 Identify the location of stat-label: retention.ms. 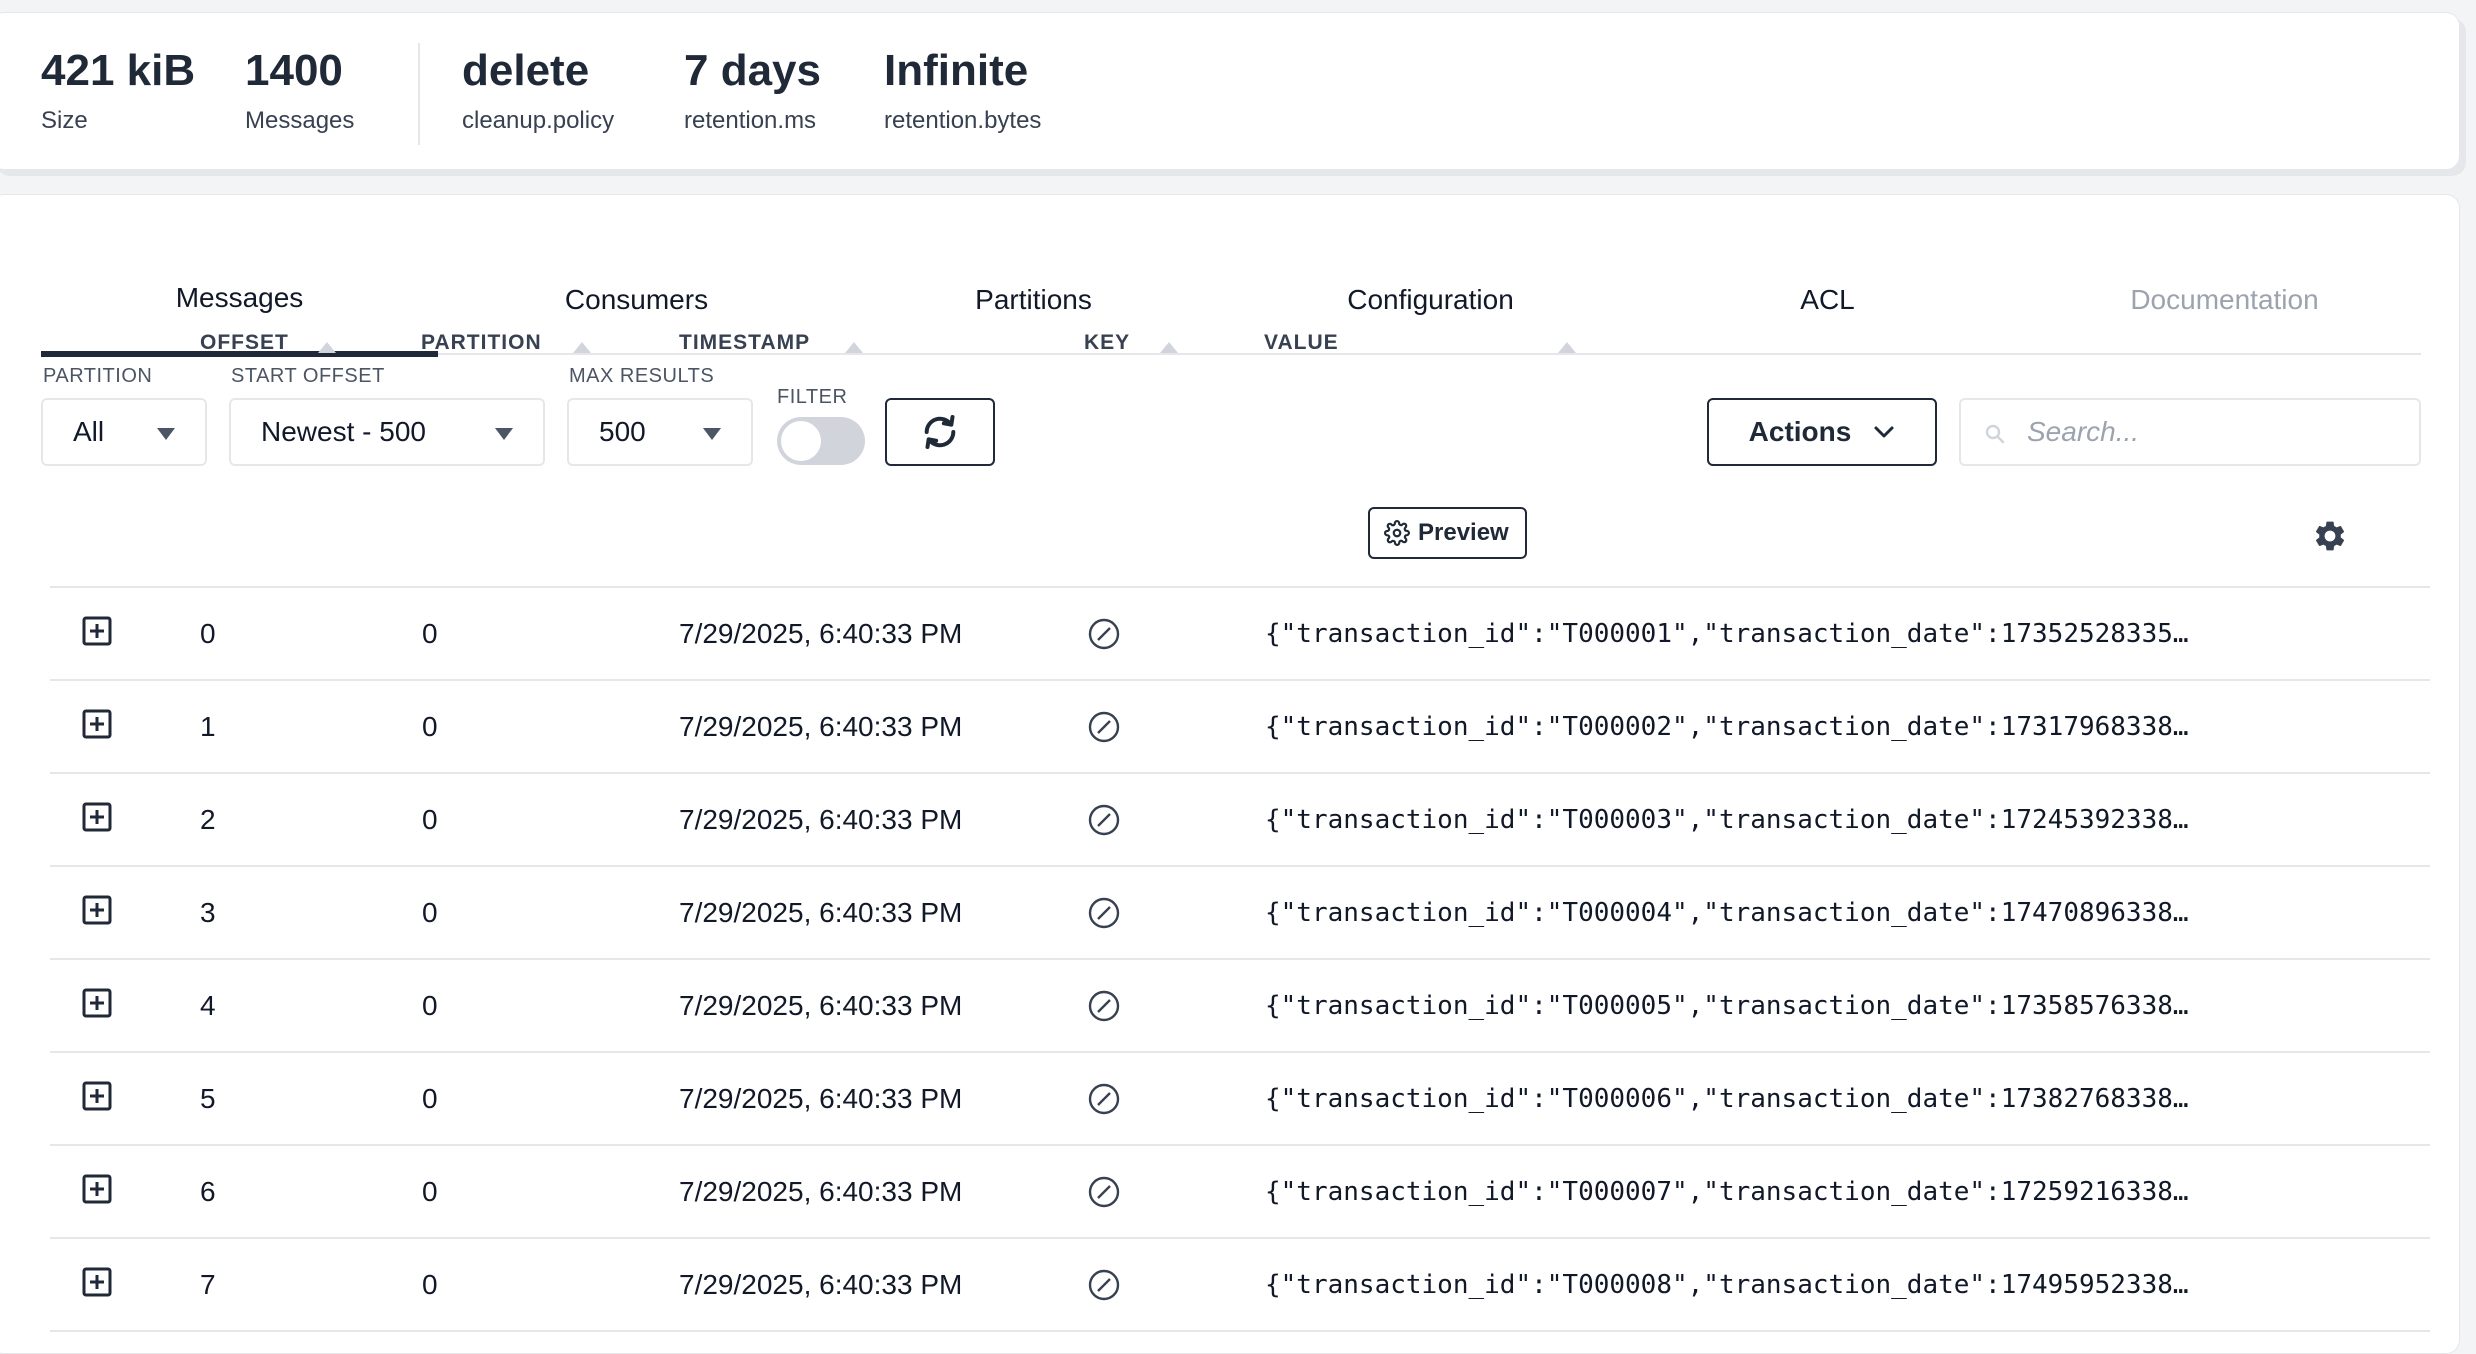
(750, 120).